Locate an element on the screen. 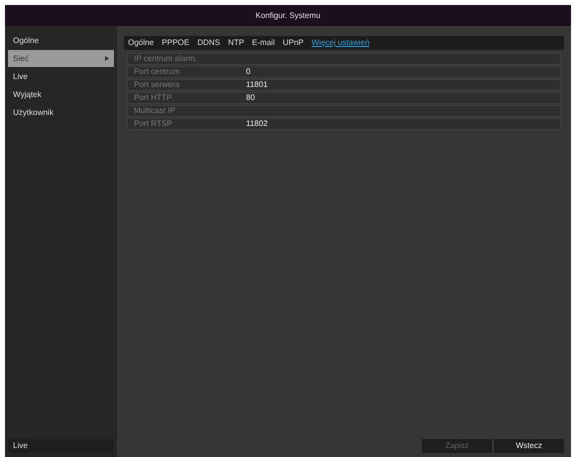 This screenshot has width=576, height=457. tab: NTP is located at coordinates (236, 43).